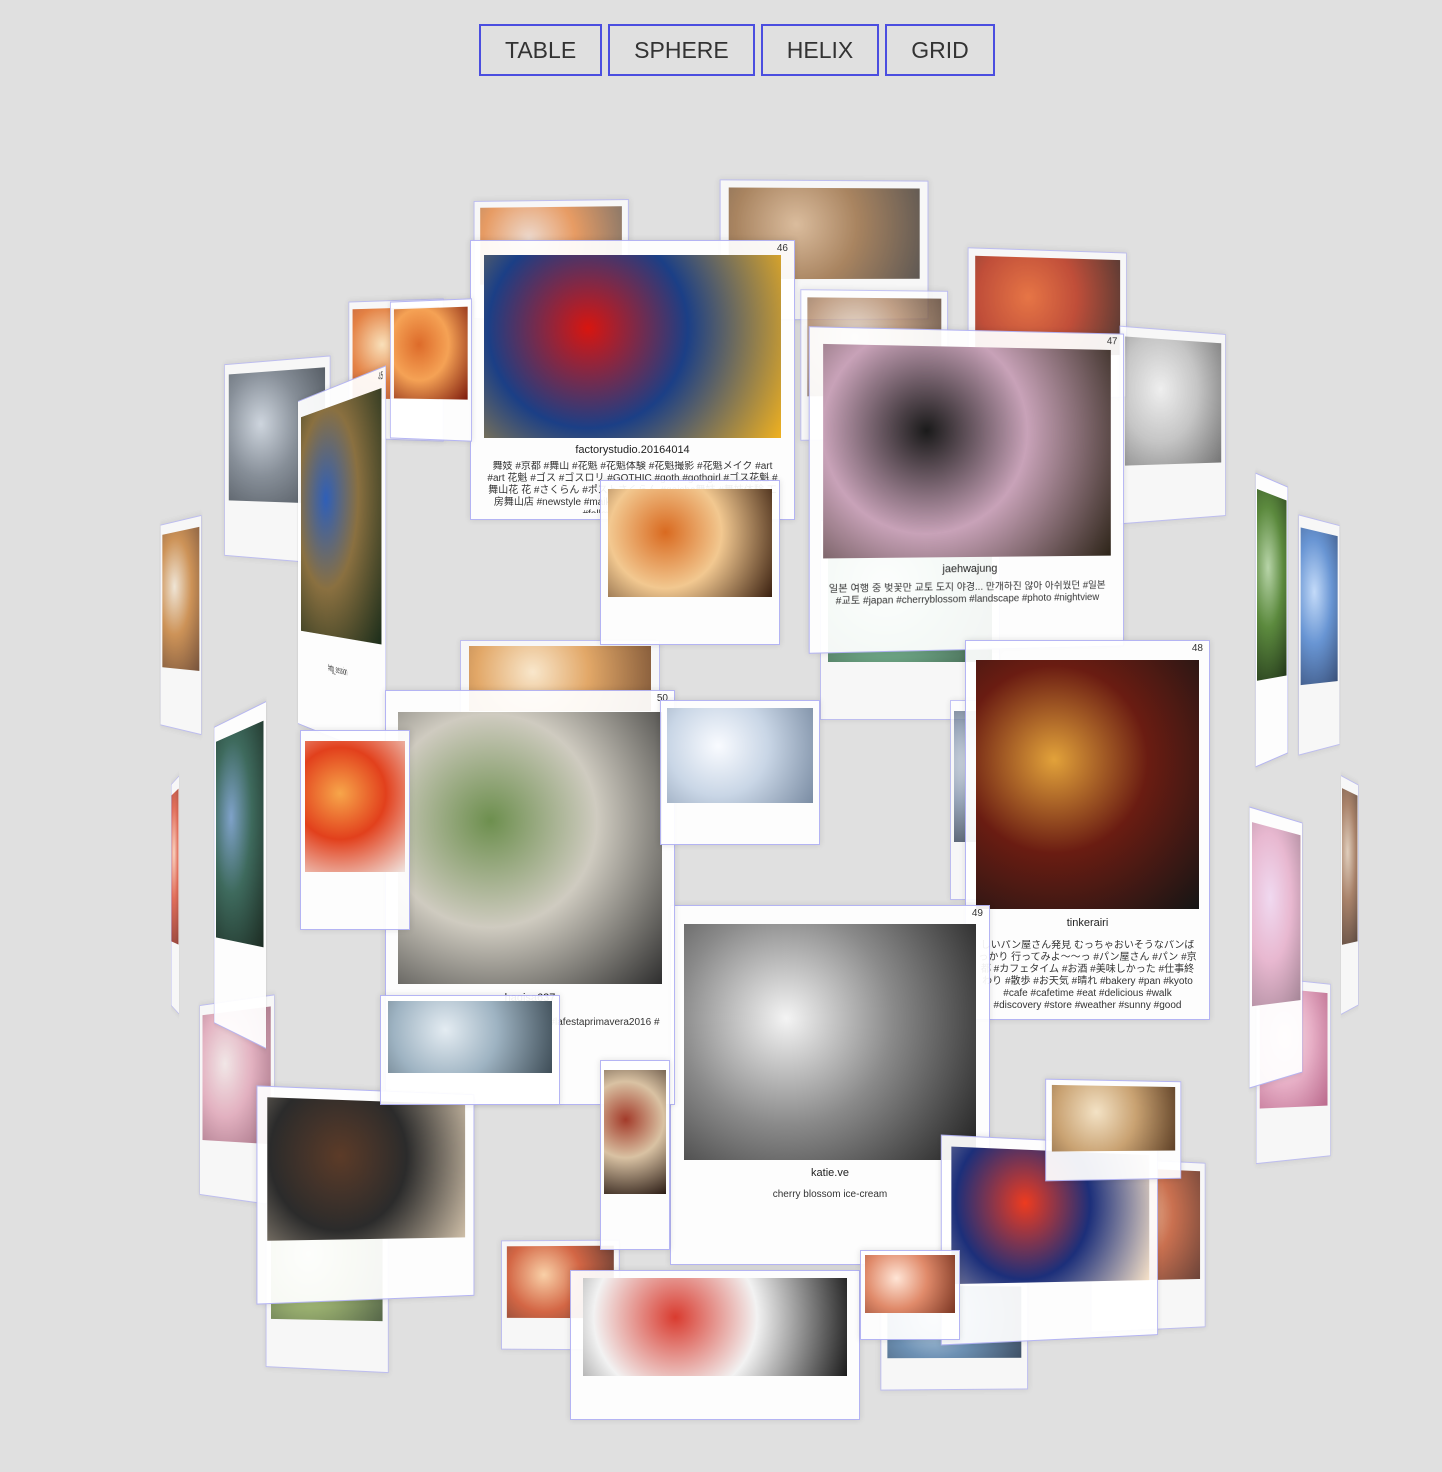  What do you see at coordinates (782, 248) in the screenshot?
I see `card-number: 46` at bounding box center [782, 248].